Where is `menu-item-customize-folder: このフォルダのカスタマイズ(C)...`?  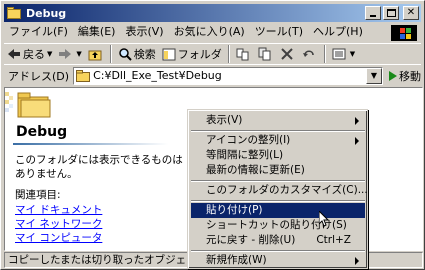
menu-item-customize-folder: このフォルダのカスタマイズ(C)... is located at coordinates (279, 190).